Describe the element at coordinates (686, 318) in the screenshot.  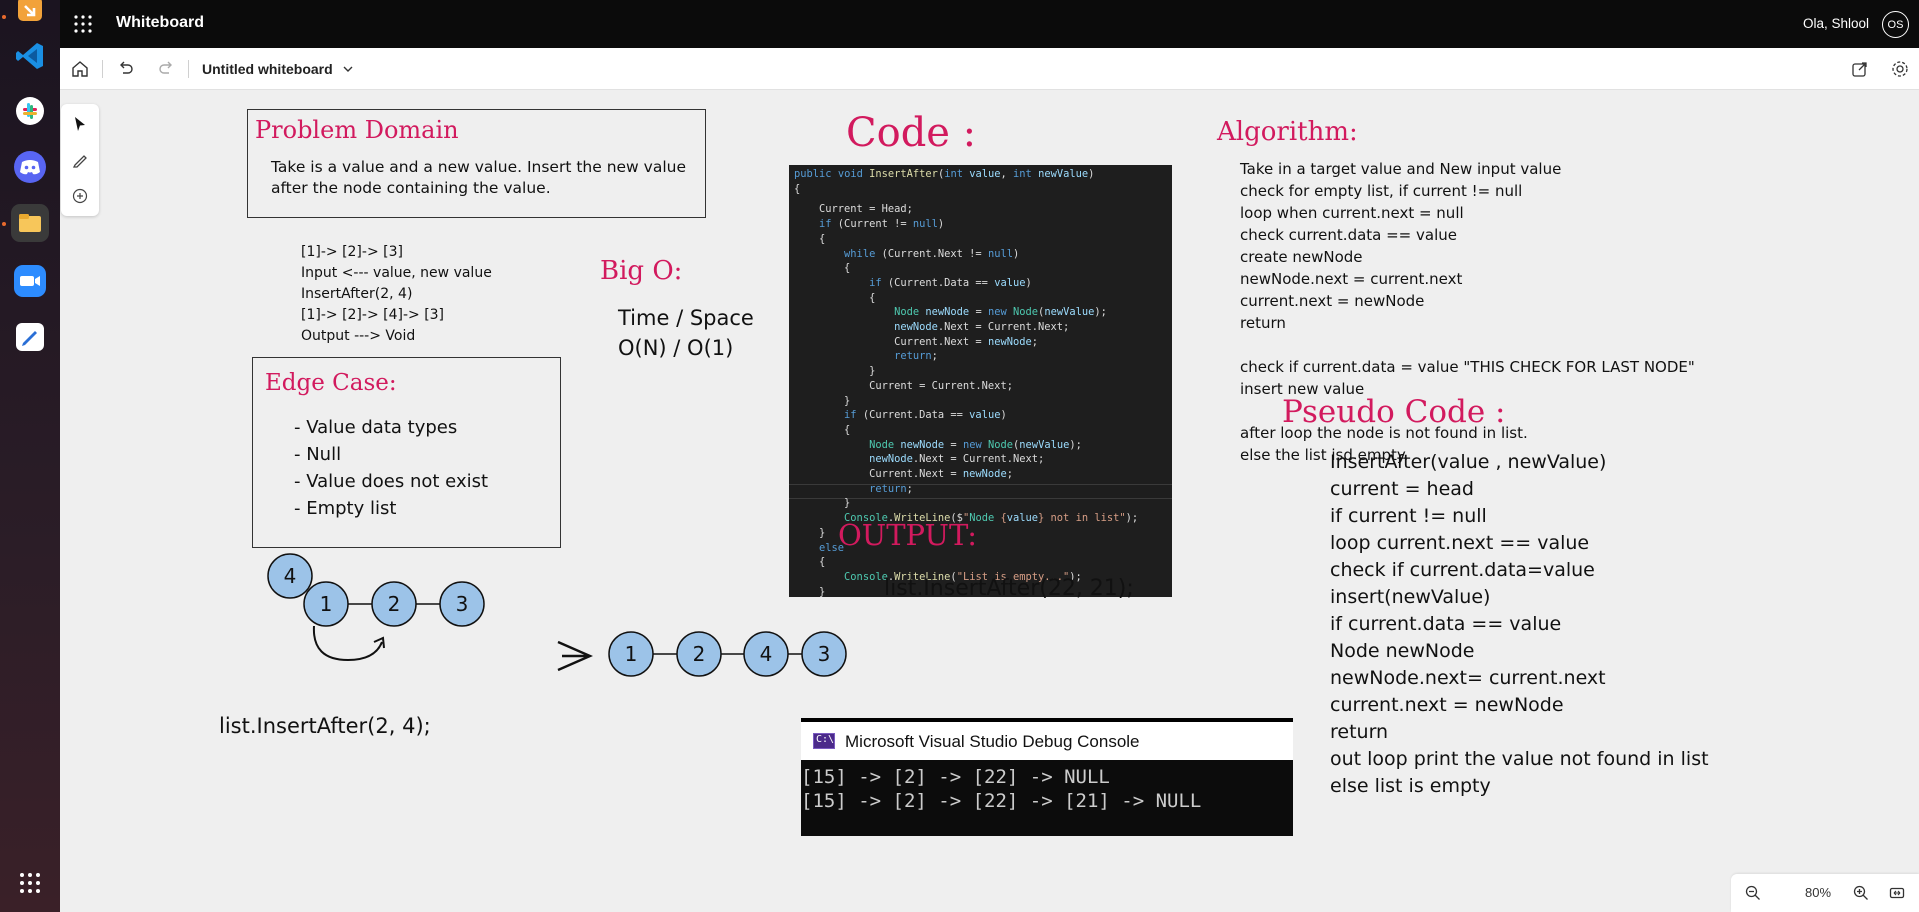
I see `big-o-line: Time / Space` at that location.